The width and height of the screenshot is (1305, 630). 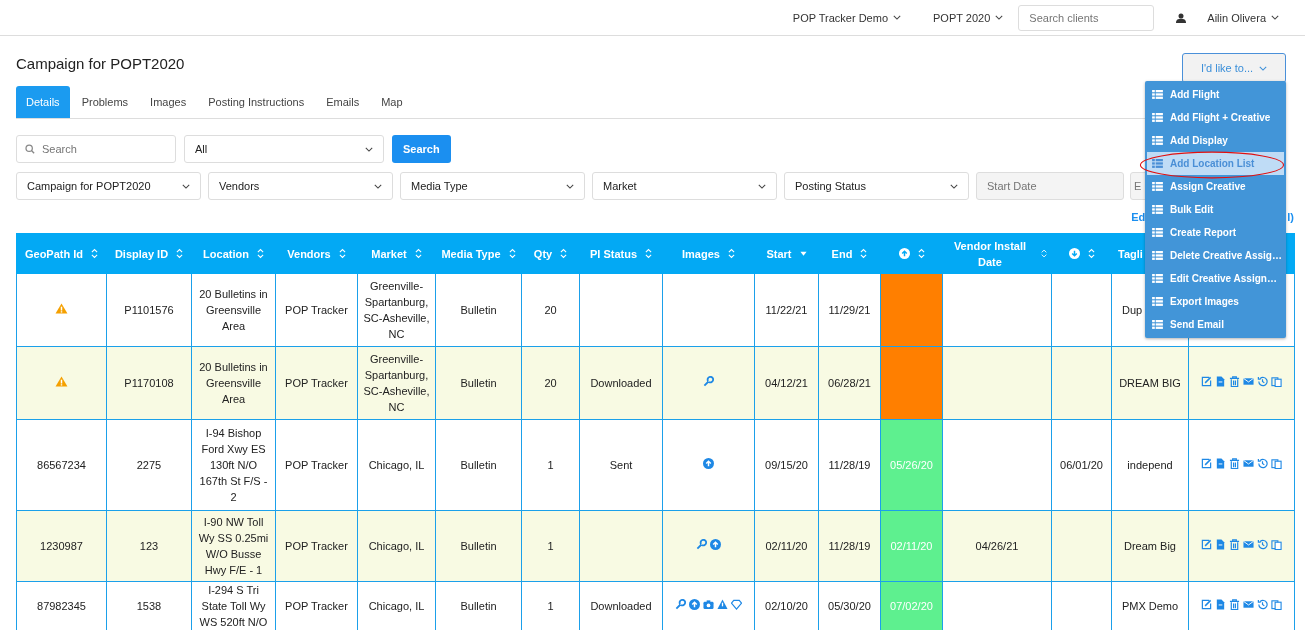 What do you see at coordinates (1215, 209) in the screenshot?
I see `menu-item: Bulk Edit` at bounding box center [1215, 209].